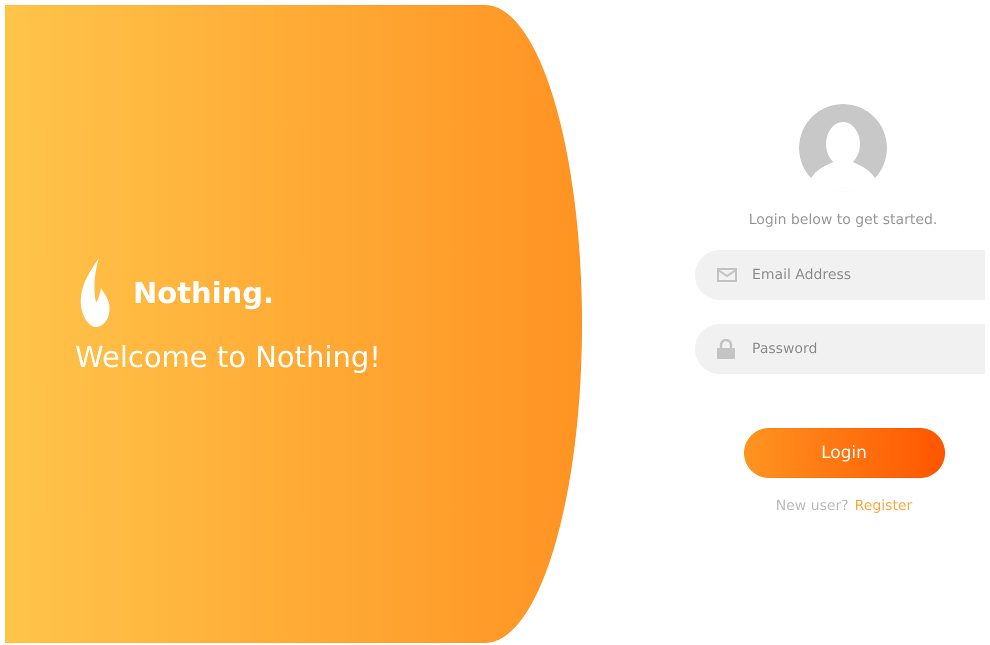  Describe the element at coordinates (844, 453) in the screenshot. I see `login-button: Login` at that location.